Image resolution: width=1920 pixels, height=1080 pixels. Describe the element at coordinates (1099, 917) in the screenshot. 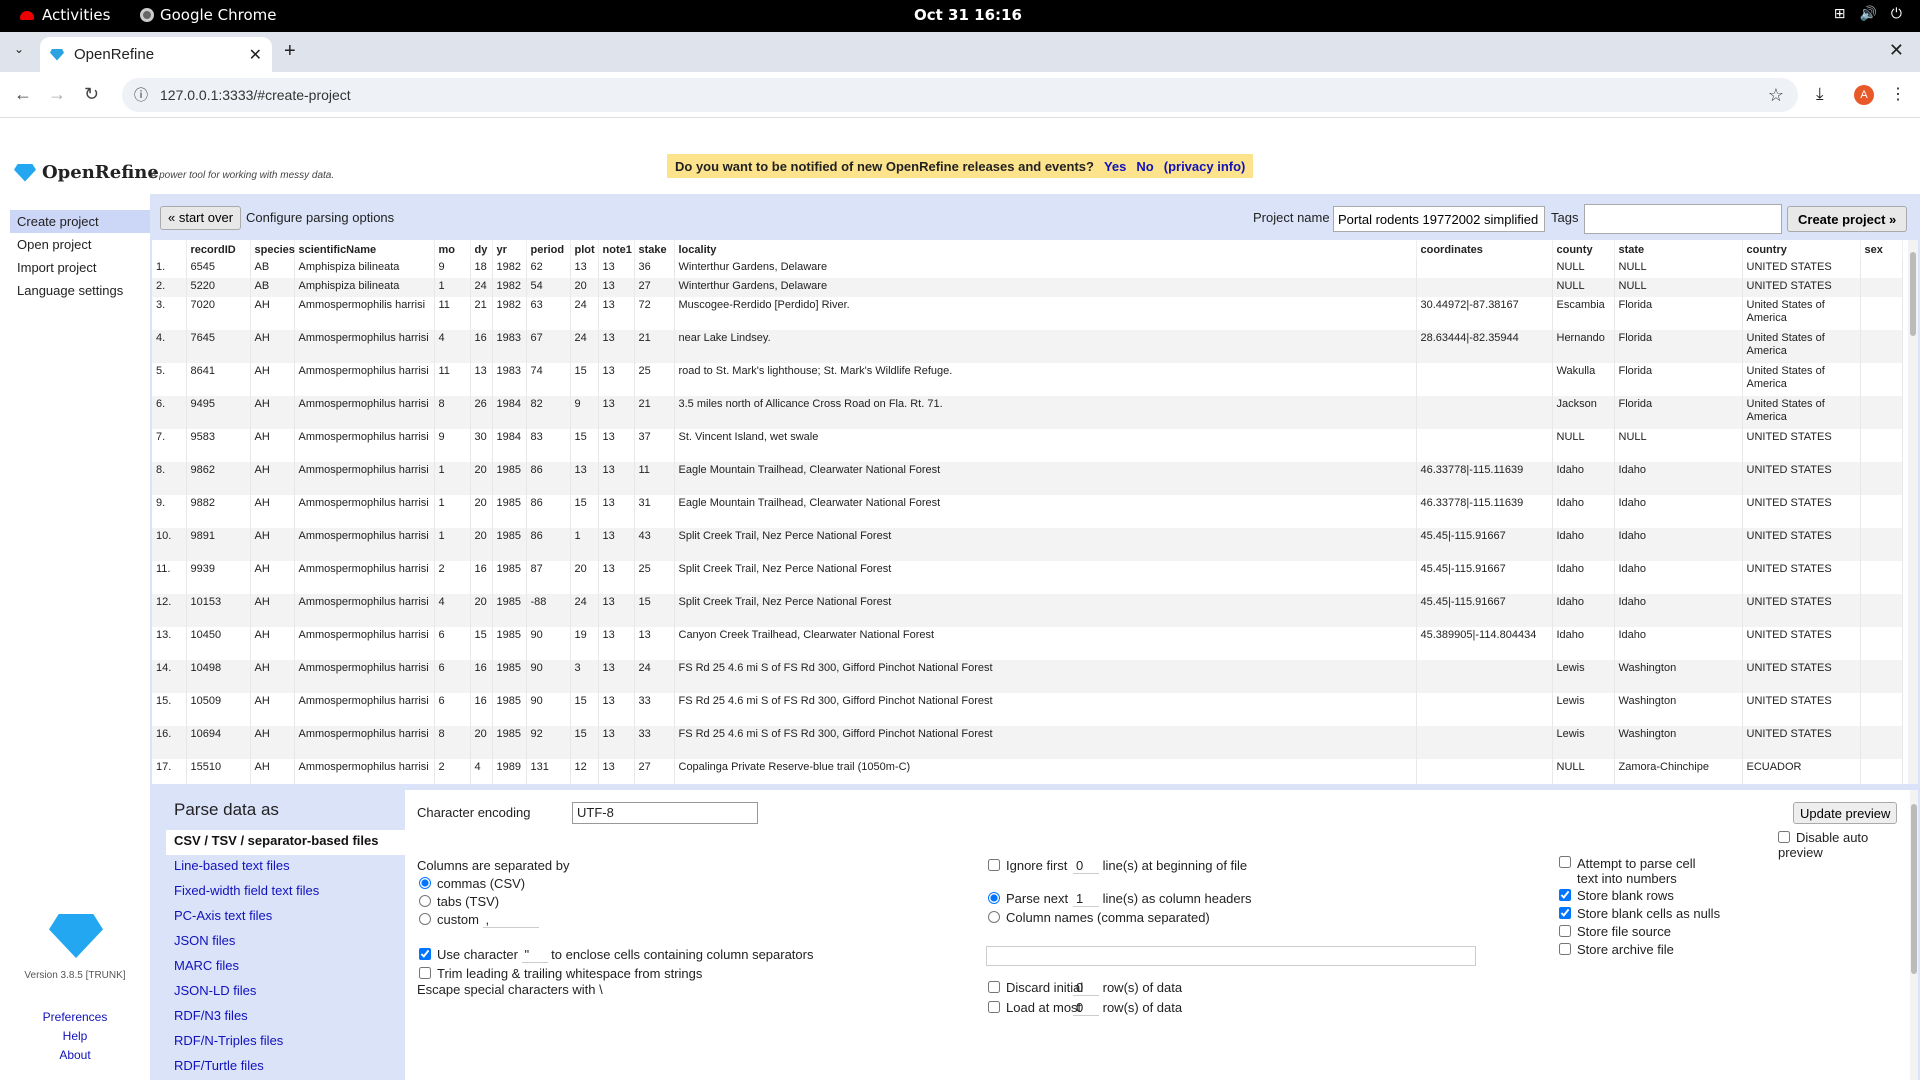

I see `column-names-option: Column names (comma separated)` at that location.